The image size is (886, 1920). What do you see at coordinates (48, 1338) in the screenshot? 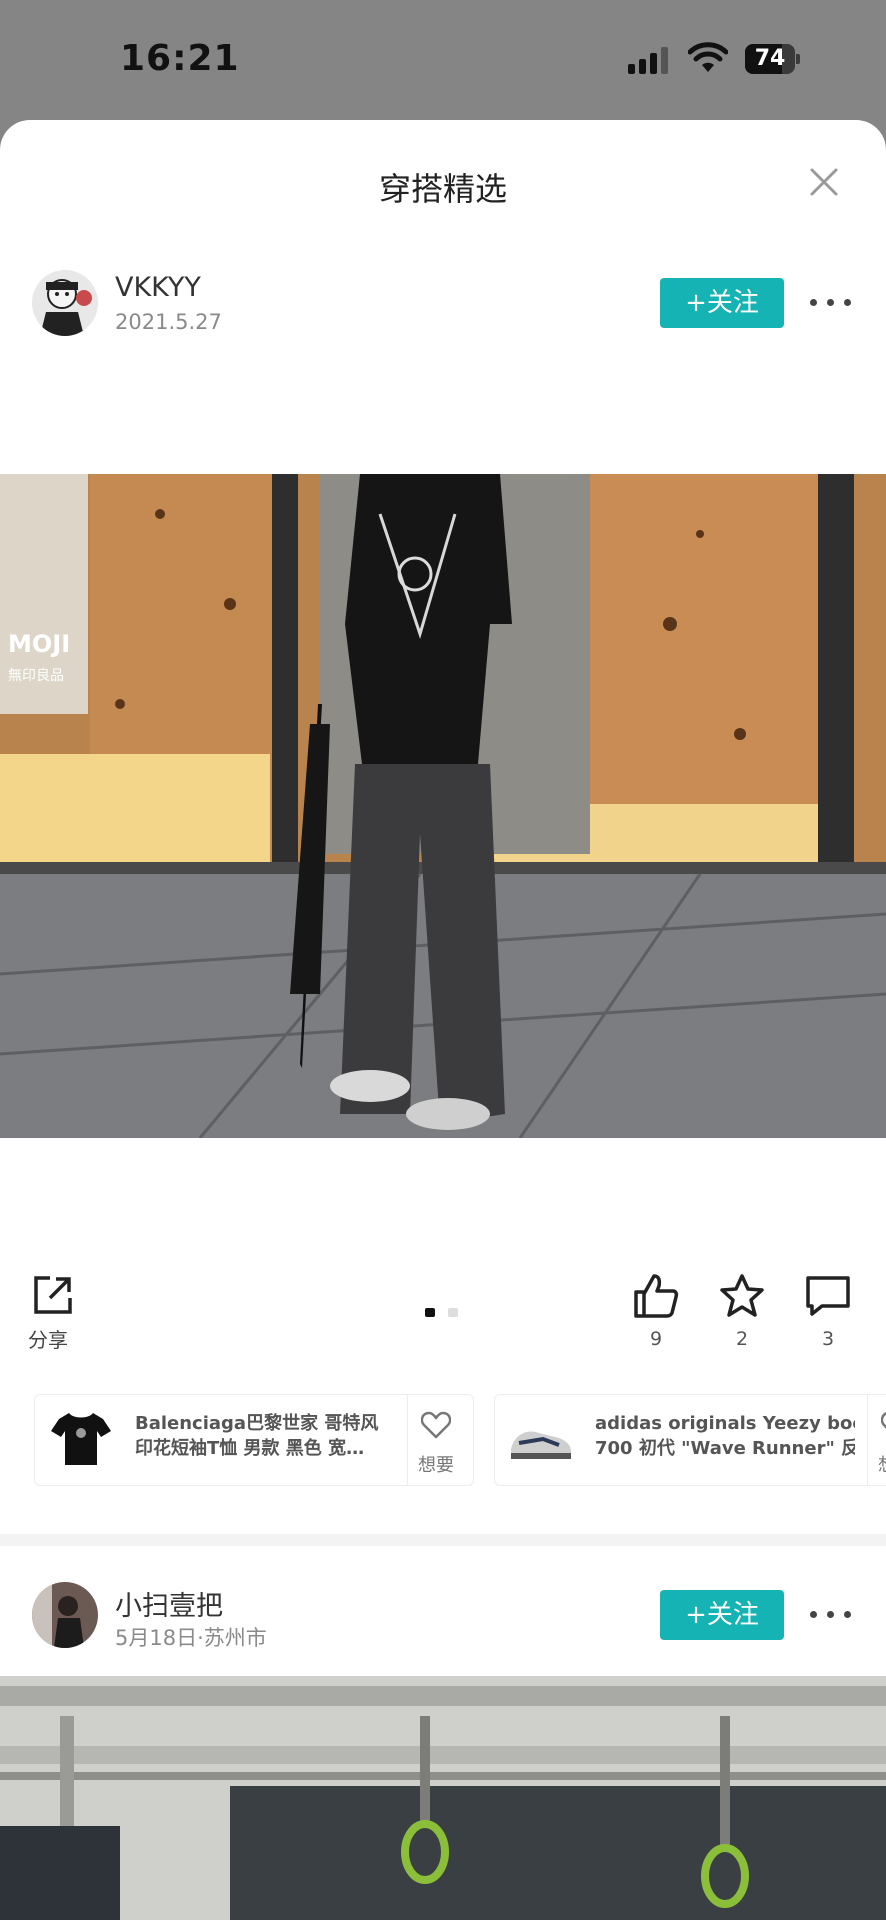
I see `share-label: 分享` at bounding box center [48, 1338].